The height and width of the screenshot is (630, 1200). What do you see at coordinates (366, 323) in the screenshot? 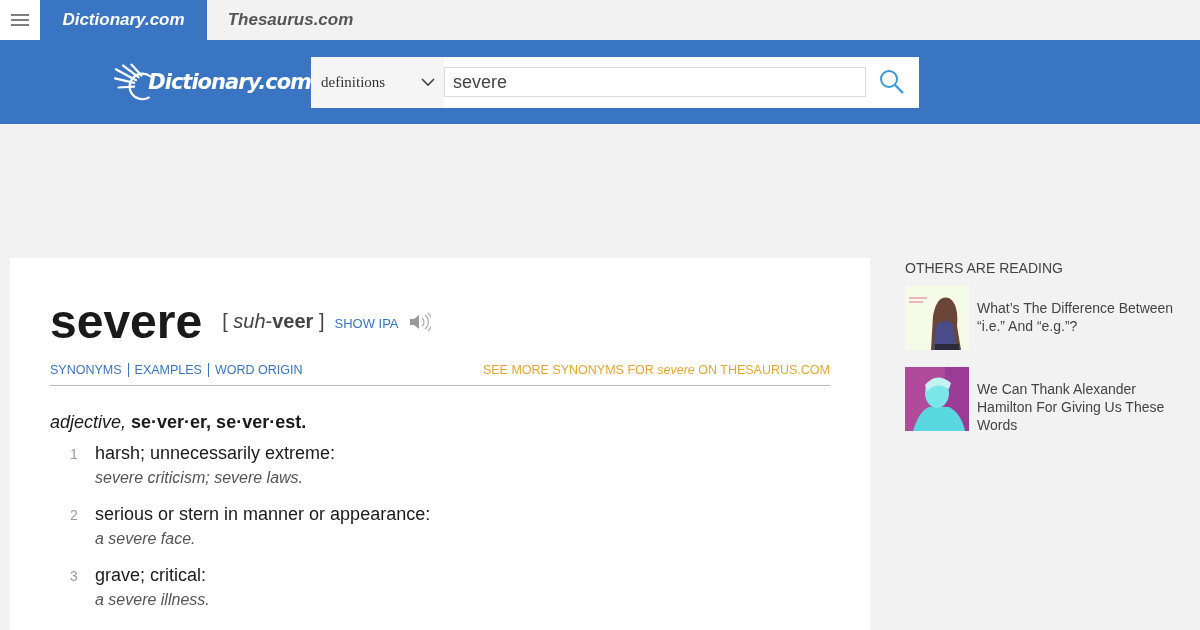
I see `show-ipa-link: SHOW IPA` at bounding box center [366, 323].